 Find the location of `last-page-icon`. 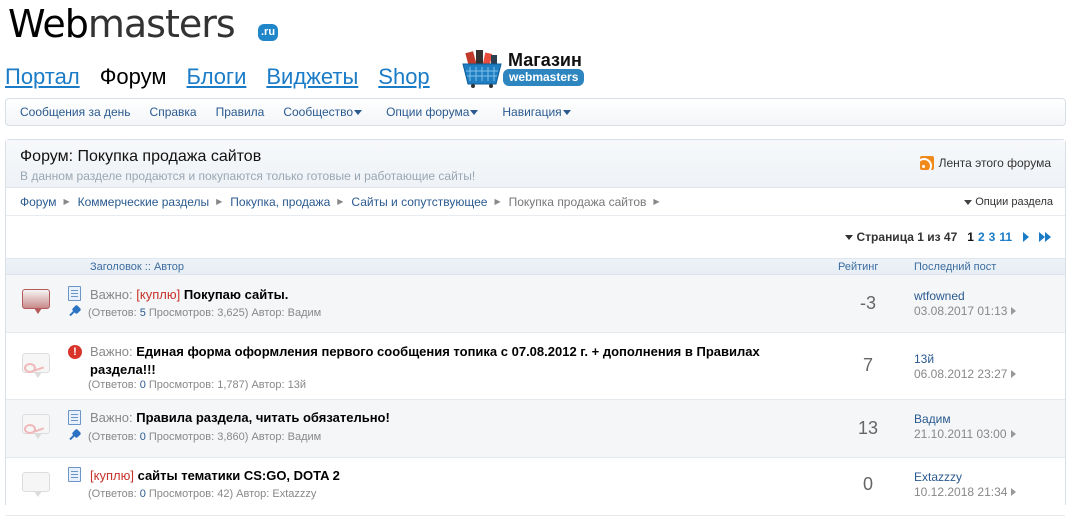

last-page-icon is located at coordinates (1045, 237).